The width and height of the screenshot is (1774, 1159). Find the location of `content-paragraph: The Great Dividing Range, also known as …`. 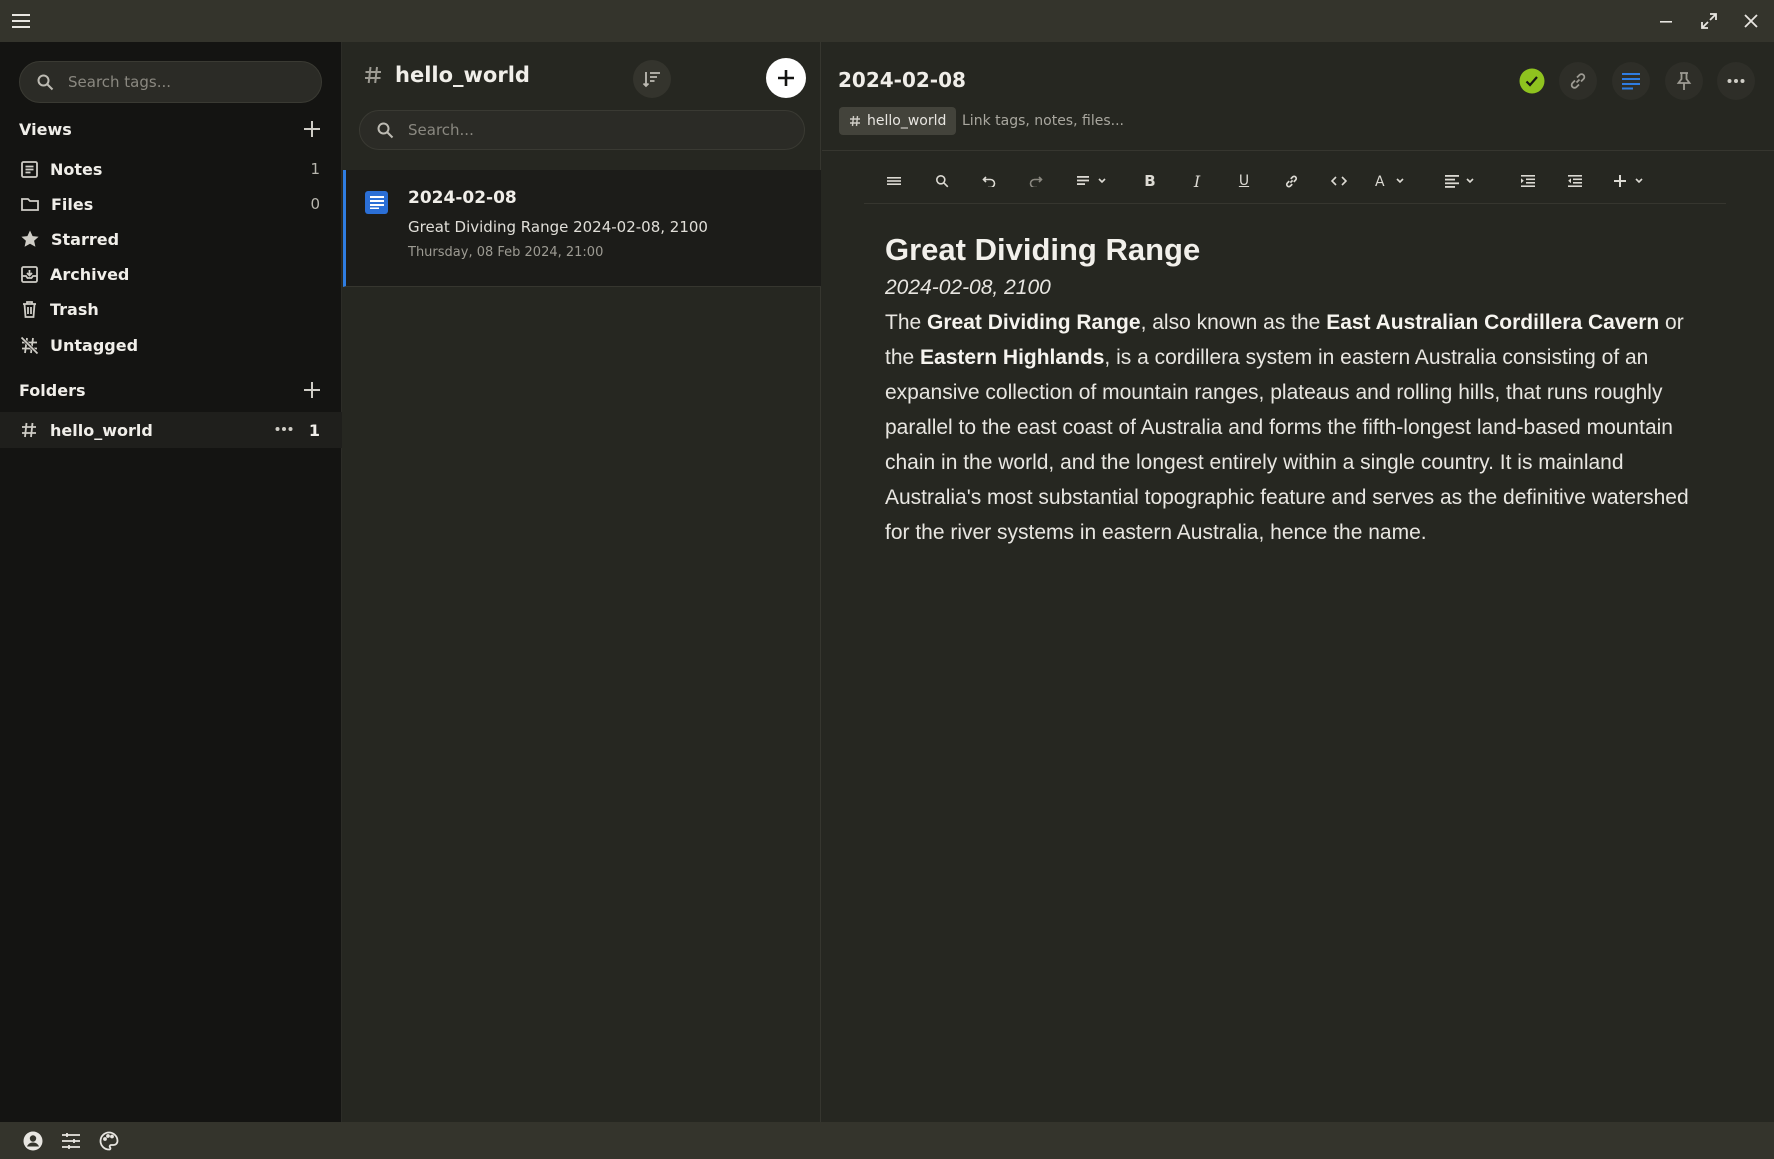

content-paragraph: The Great Dividing Range, also known as … is located at coordinates (1287, 427).